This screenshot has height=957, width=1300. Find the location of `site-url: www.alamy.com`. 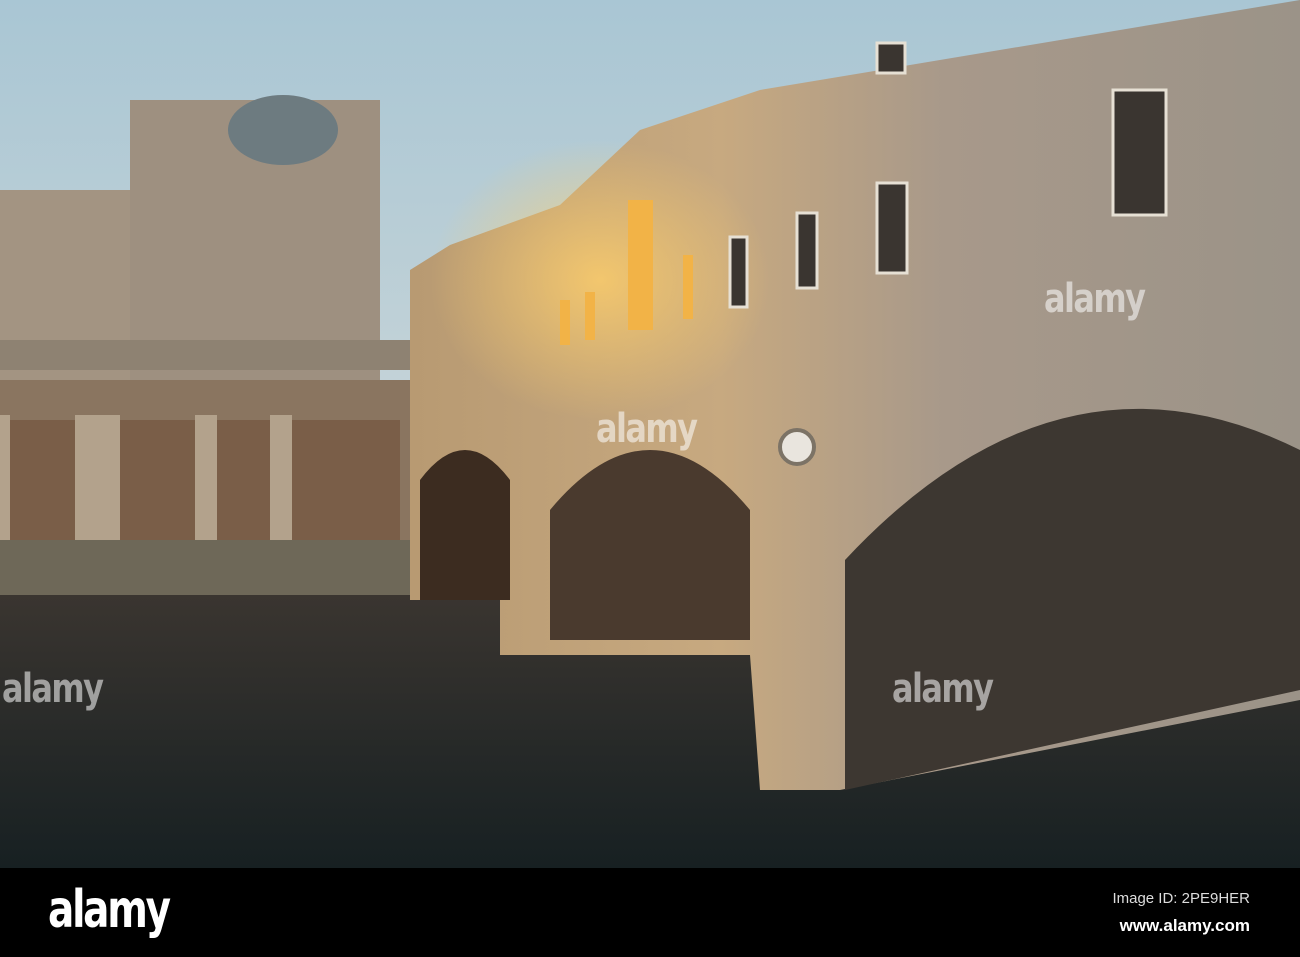

site-url: www.alamy.com is located at coordinates (1184, 925).